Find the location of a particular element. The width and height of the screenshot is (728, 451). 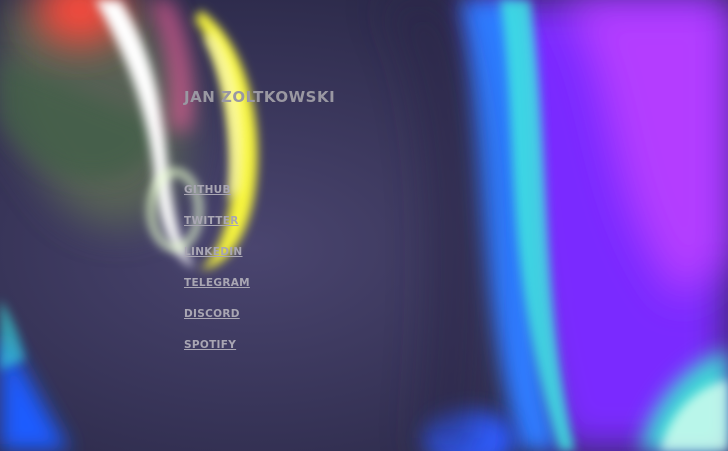

list-item: TELEGRAM is located at coordinates (217, 286).